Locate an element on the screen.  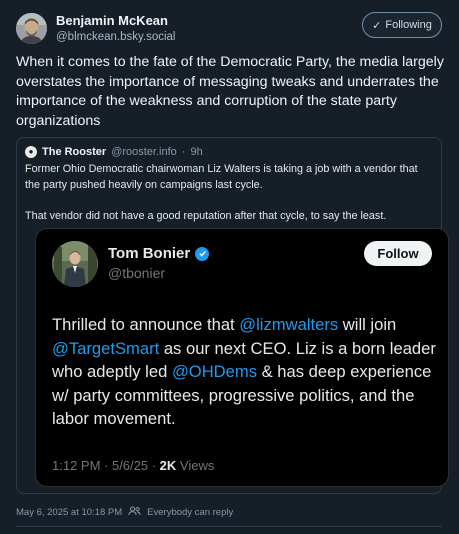
following-button: ✓ Following is located at coordinates (402, 25).